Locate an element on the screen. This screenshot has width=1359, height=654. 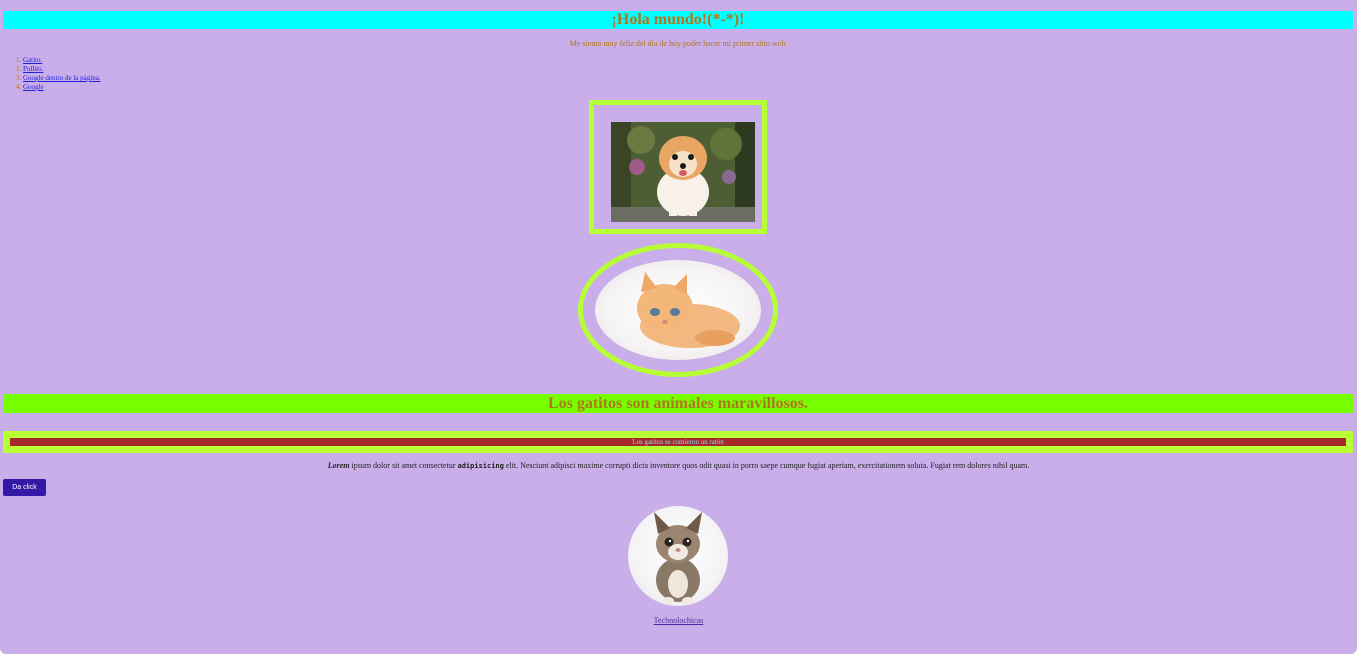
da-click-button: Da click is located at coordinates (24, 487).